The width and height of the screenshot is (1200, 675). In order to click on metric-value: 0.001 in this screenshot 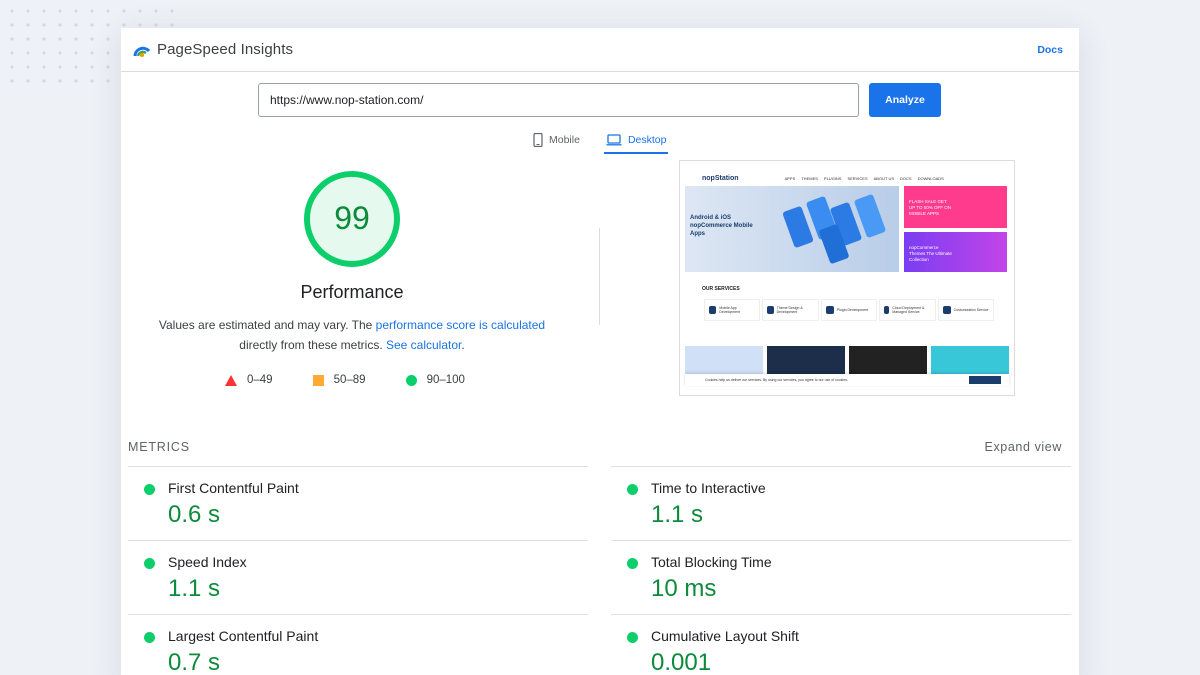, I will do `click(681, 662)`.